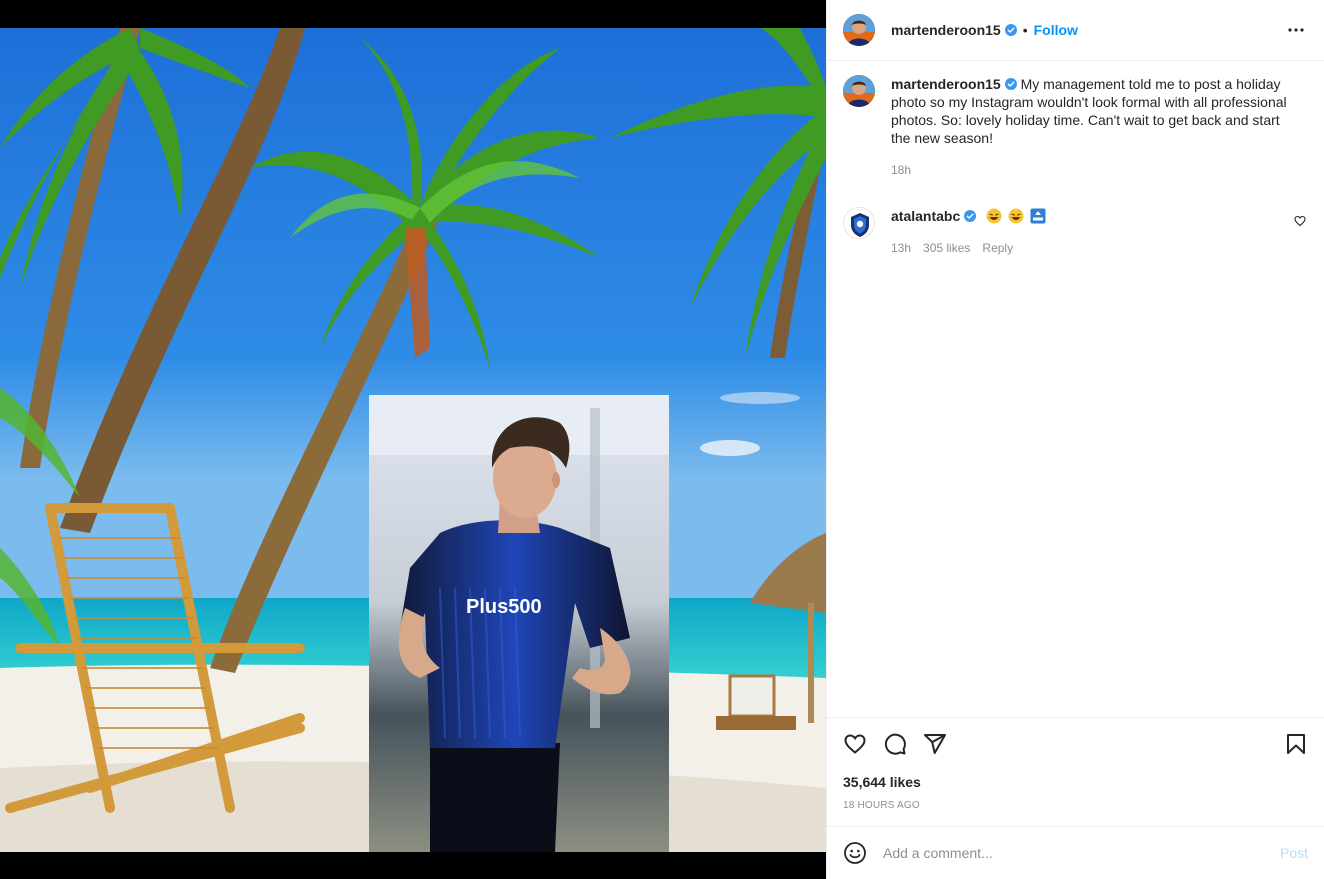 The image size is (1324, 879). I want to click on comment-body: atalantabc 13h 305 likes Reply, so click(1099, 232).